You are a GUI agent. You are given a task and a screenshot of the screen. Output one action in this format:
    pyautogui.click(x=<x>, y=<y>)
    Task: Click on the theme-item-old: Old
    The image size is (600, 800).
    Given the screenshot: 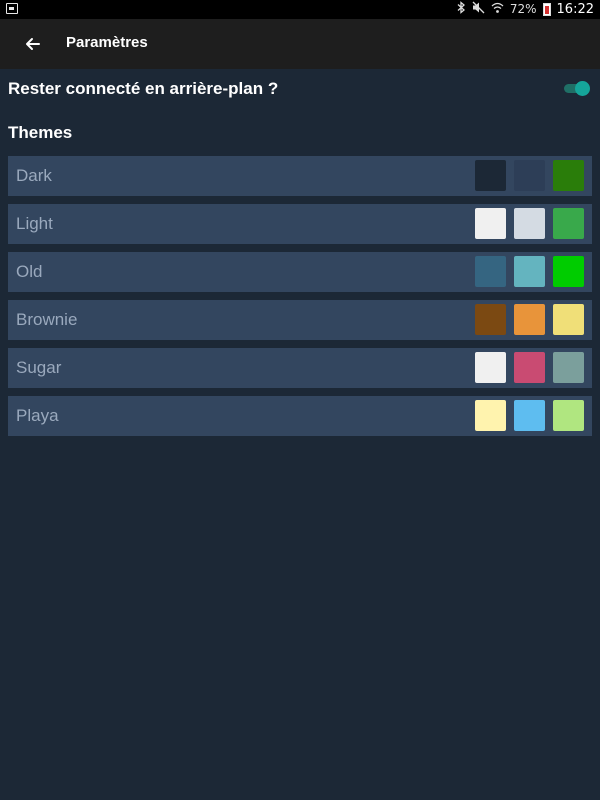 What is the action you would take?
    pyautogui.click(x=300, y=272)
    